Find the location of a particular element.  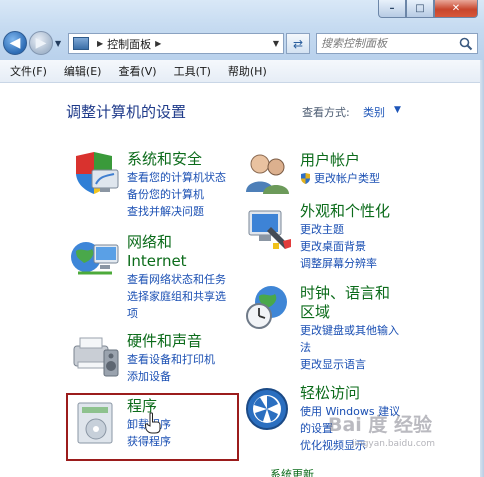

link-homegroup-sharing-cont: 项 is located at coordinates (176, 313).